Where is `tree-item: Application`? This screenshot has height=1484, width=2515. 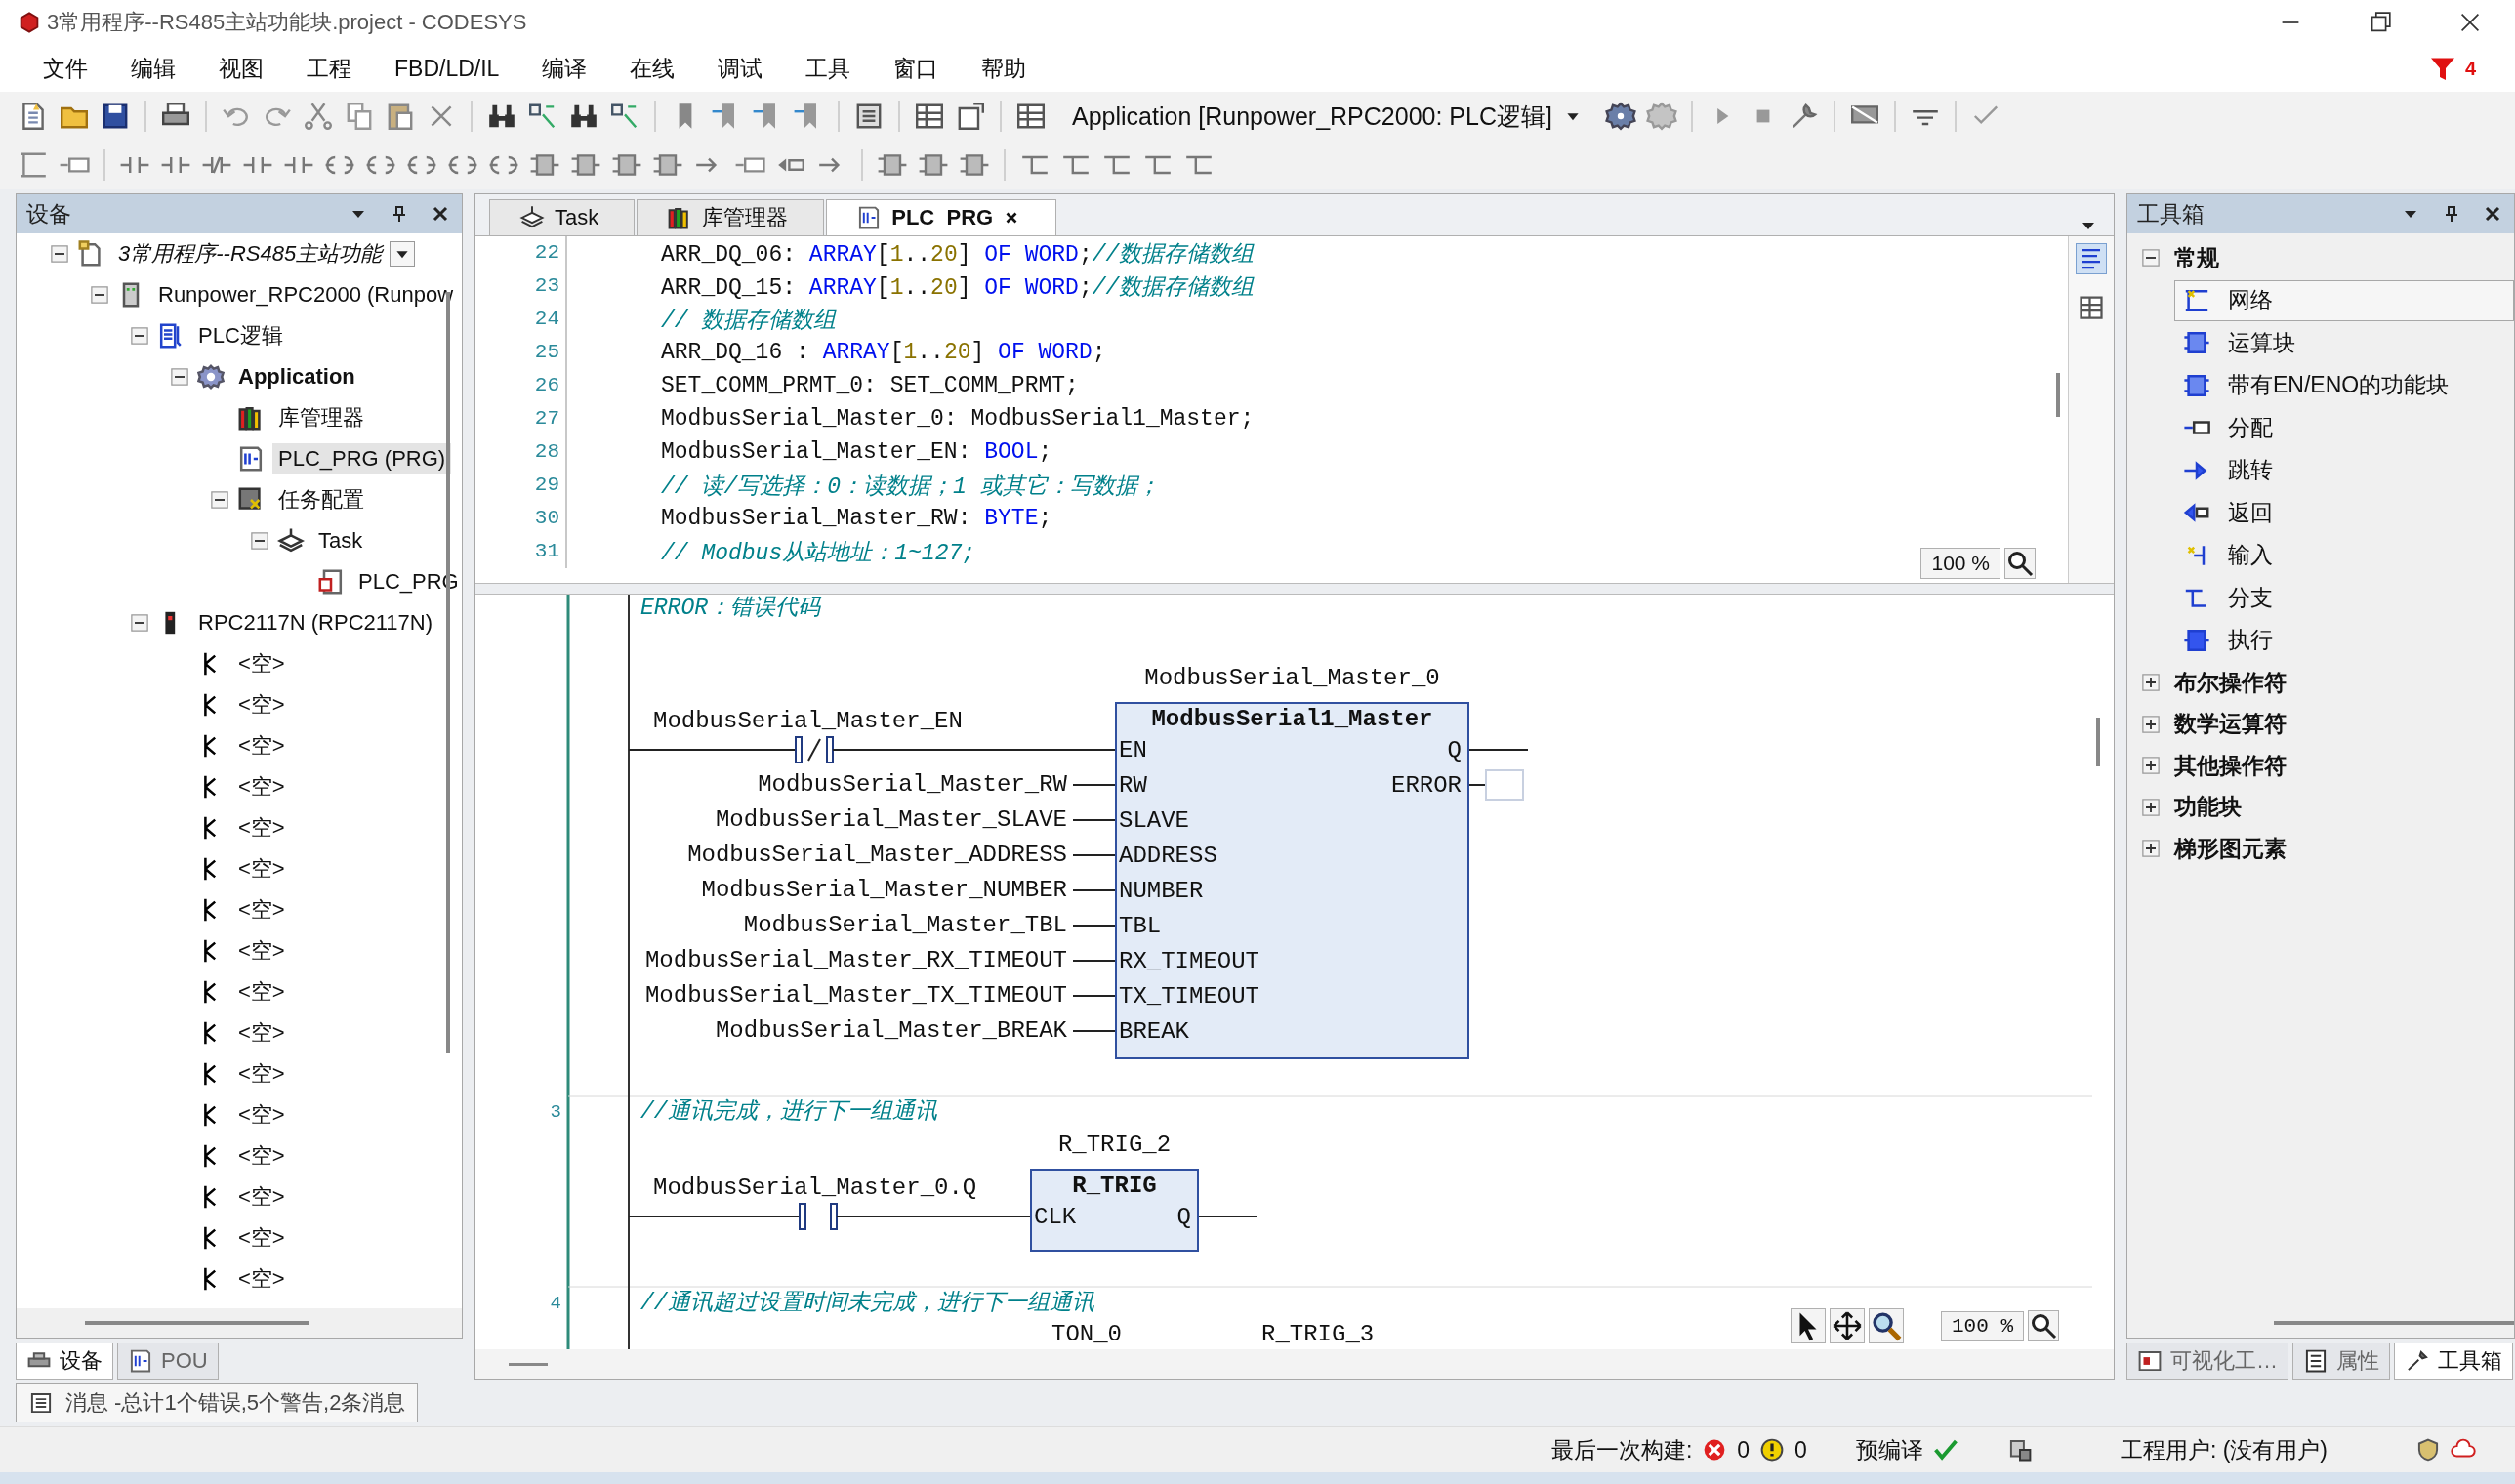
tree-item: Application is located at coordinates (297, 377).